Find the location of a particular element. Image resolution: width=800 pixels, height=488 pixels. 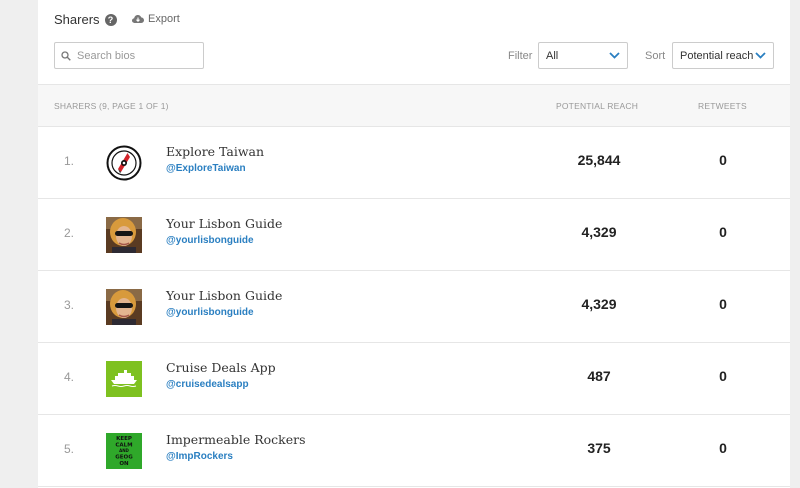

compass-logo-icon is located at coordinates (124, 163).